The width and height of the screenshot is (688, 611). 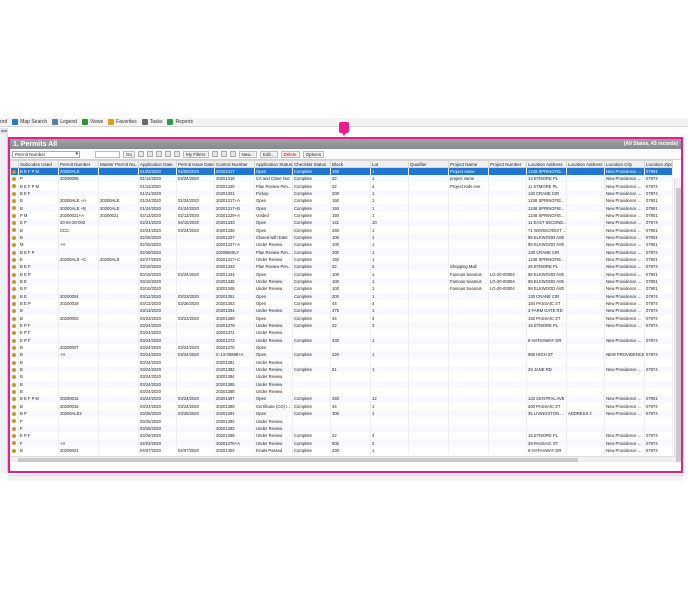 I want to click on table-cell: 03/26/2020, so click(x=157, y=436).